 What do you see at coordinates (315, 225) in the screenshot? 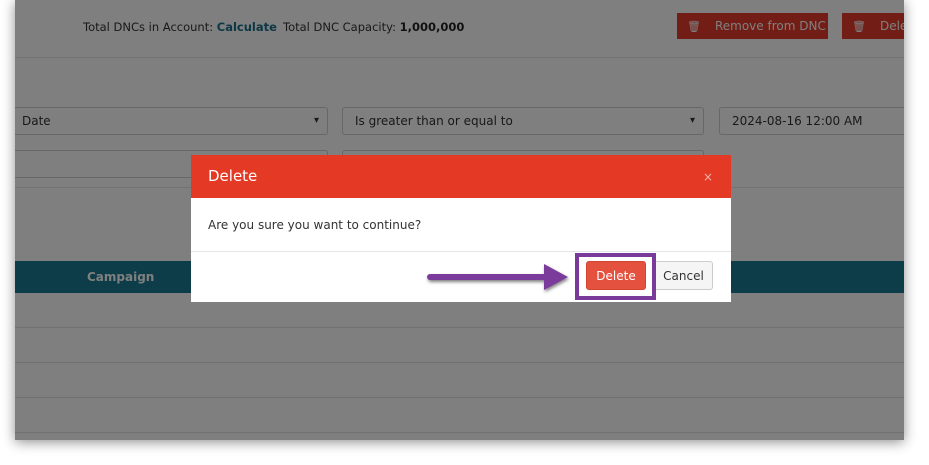
I see `dialog-message: Are you sure you want to continue?` at bounding box center [315, 225].